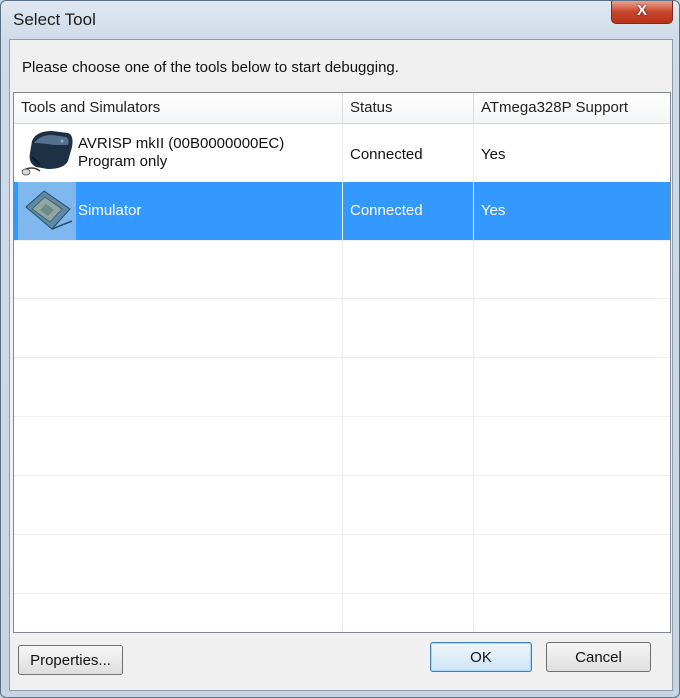 The height and width of the screenshot is (698, 680). I want to click on column-header-tools: Tools and Simulators, so click(178, 108).